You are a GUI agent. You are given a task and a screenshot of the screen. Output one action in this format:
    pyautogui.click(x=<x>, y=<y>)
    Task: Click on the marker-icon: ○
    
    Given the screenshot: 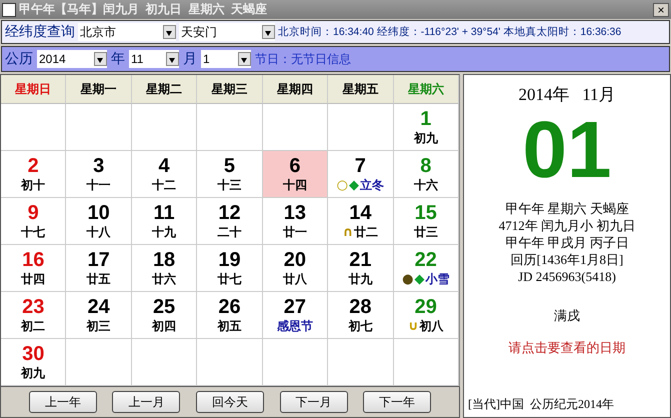 What is the action you would take?
    pyautogui.click(x=342, y=185)
    